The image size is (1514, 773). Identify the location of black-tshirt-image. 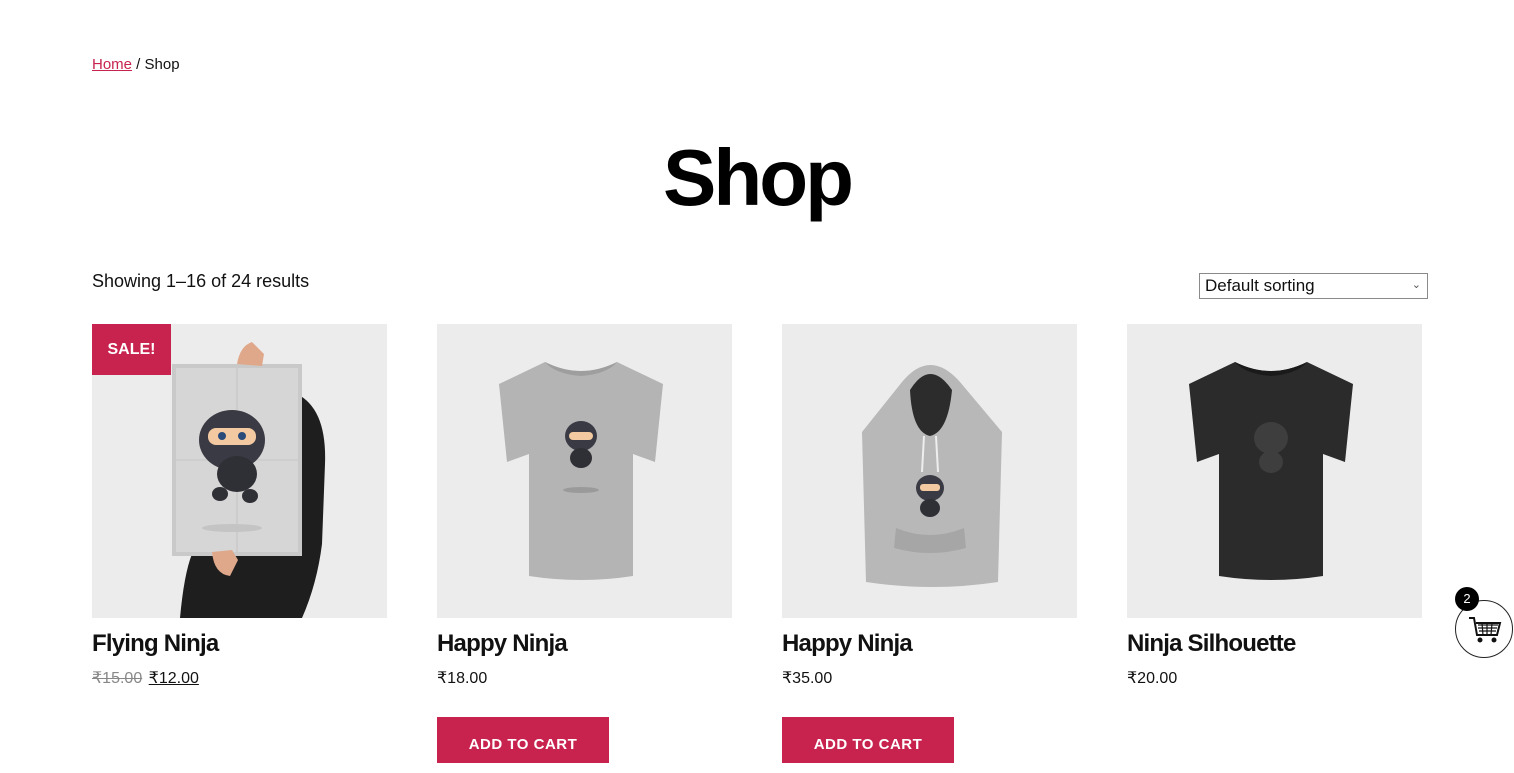
(1271, 471).